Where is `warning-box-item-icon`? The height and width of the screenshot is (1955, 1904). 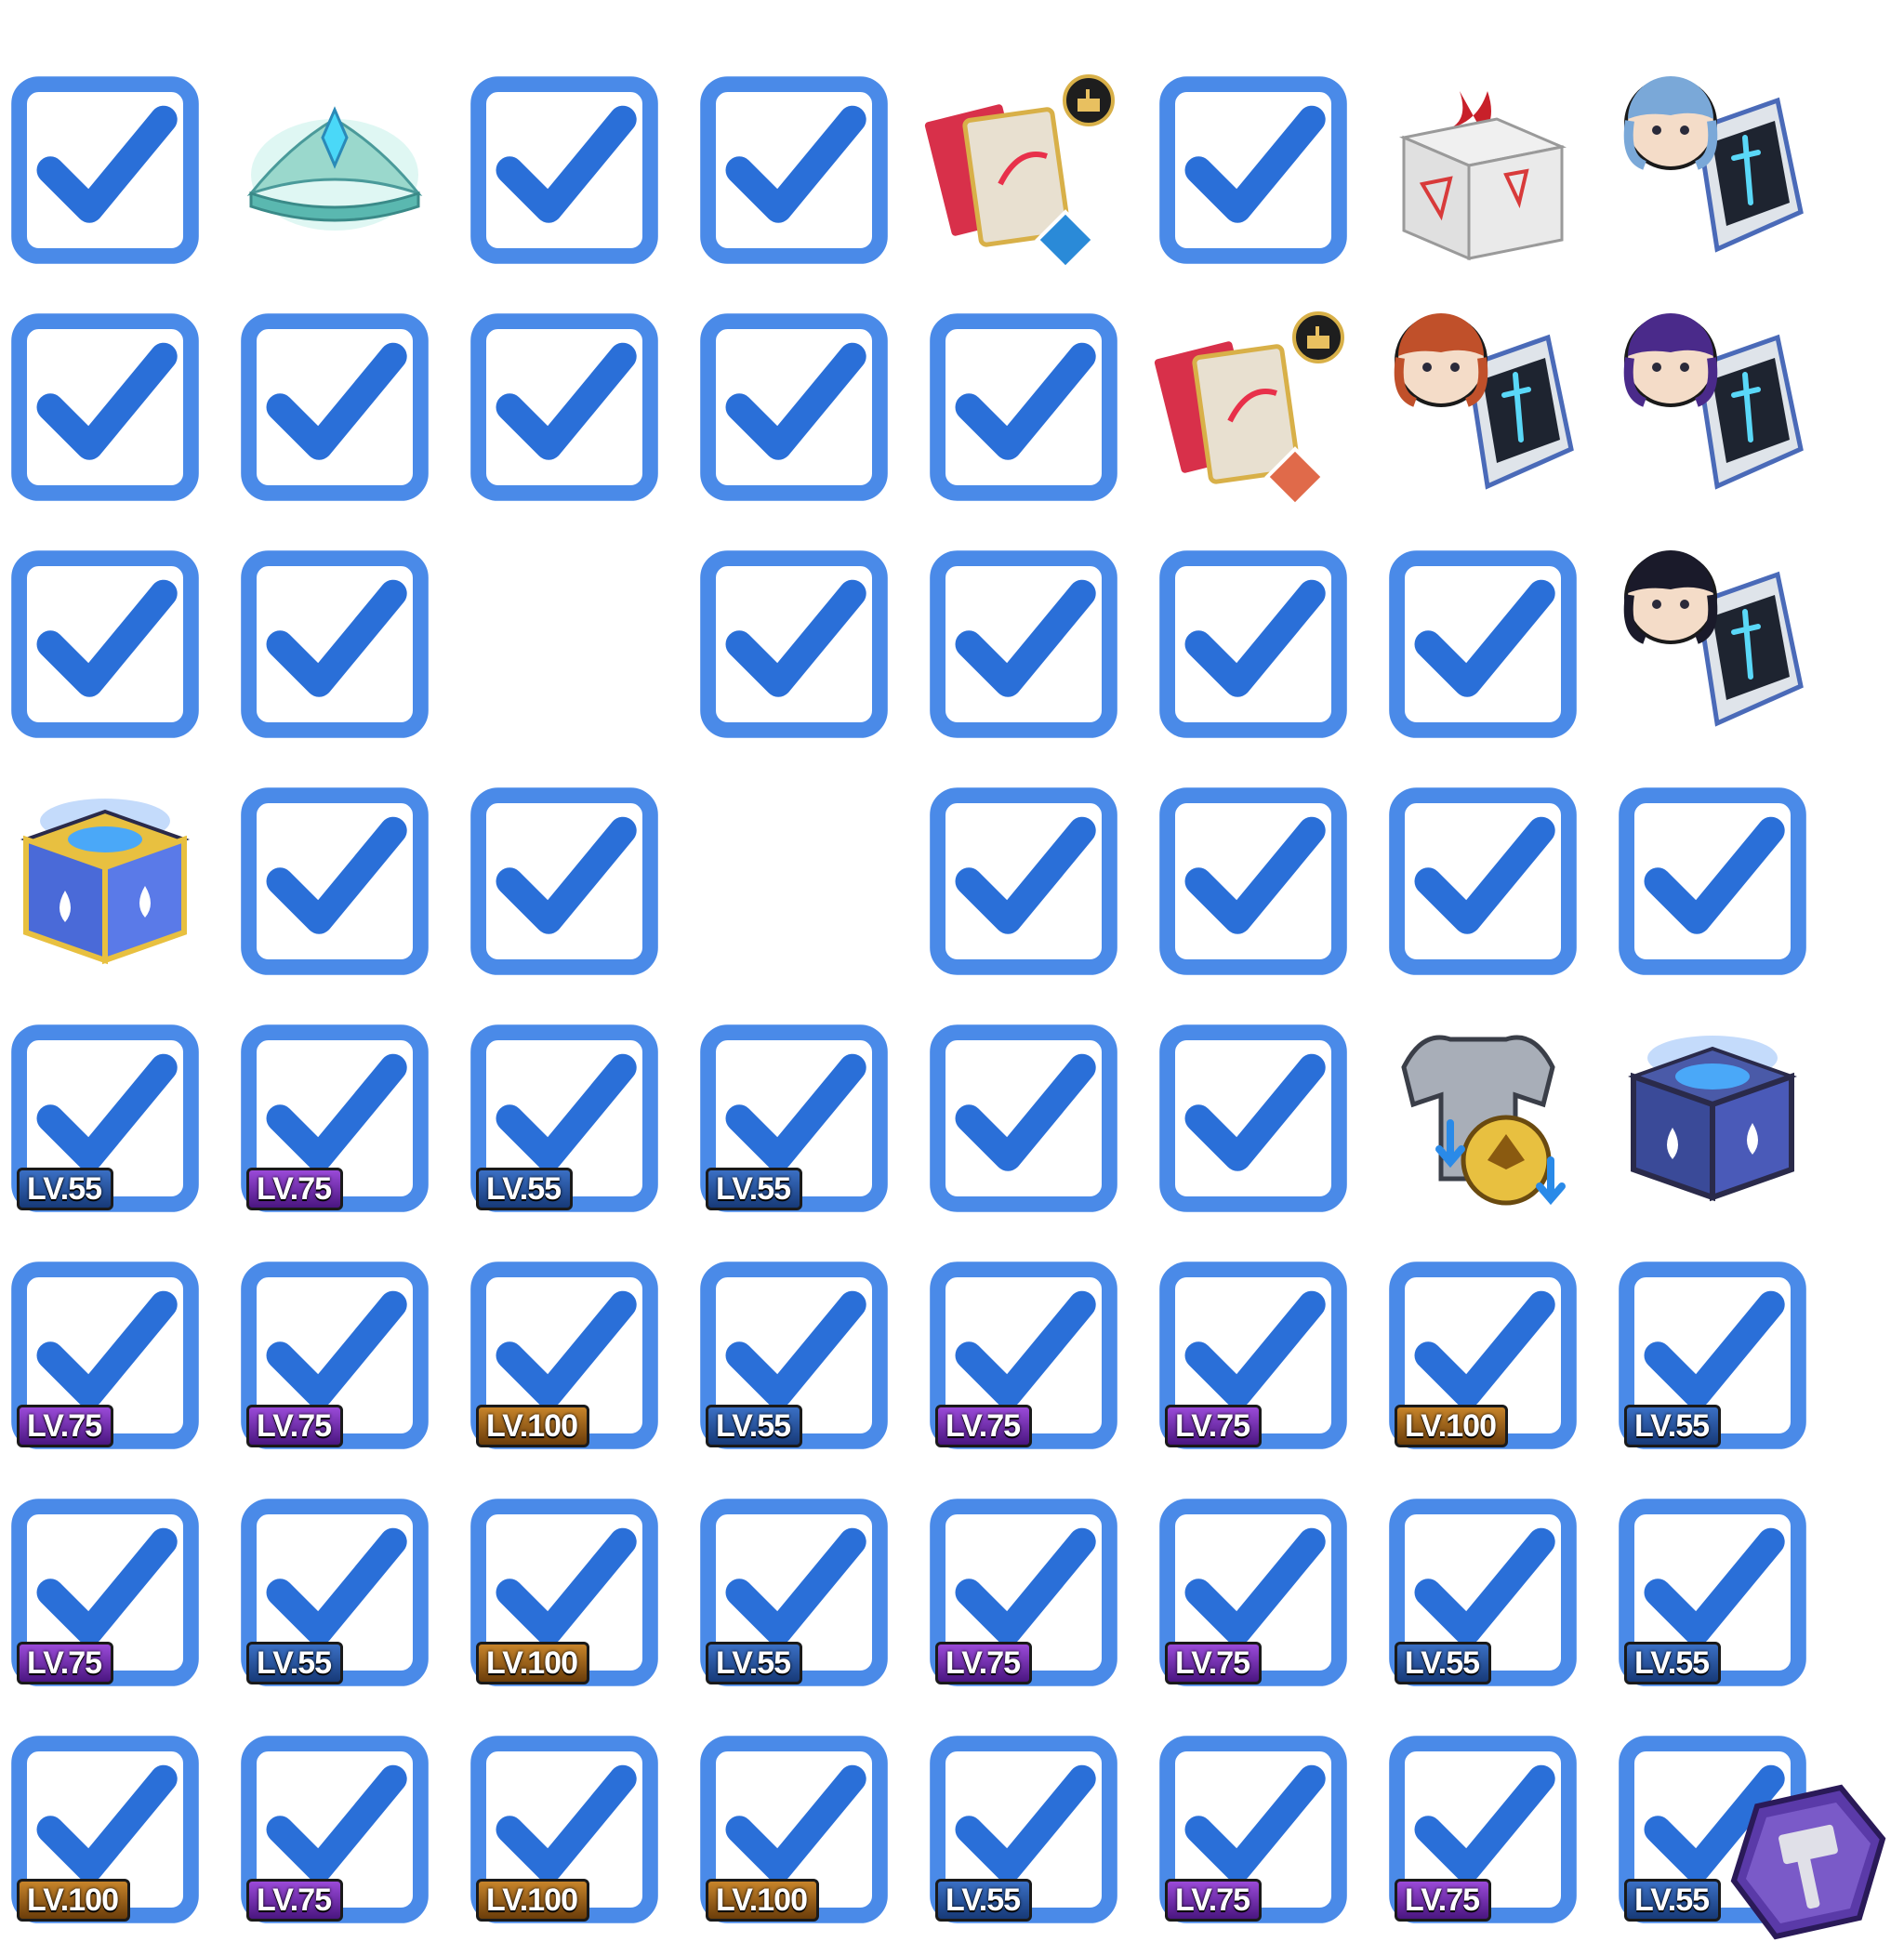
warning-box-item-icon is located at coordinates (1482, 171).